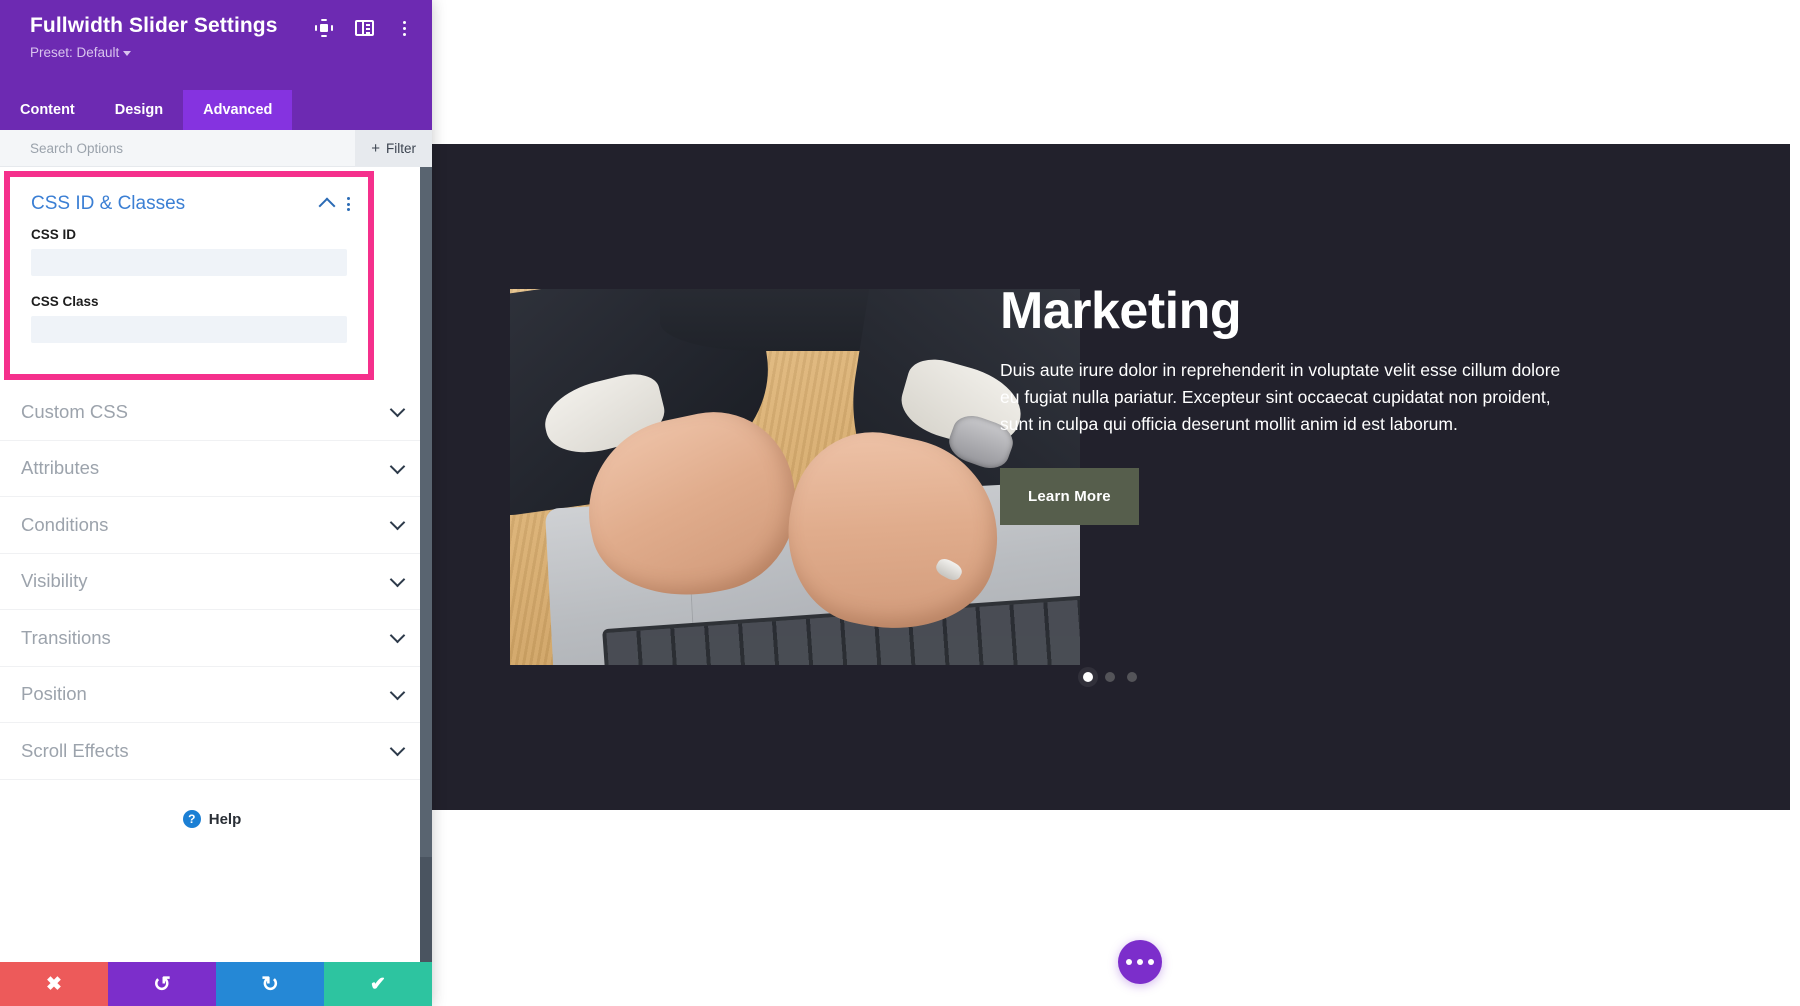 The image size is (1800, 1006). I want to click on help-icon: ?, so click(191, 819).